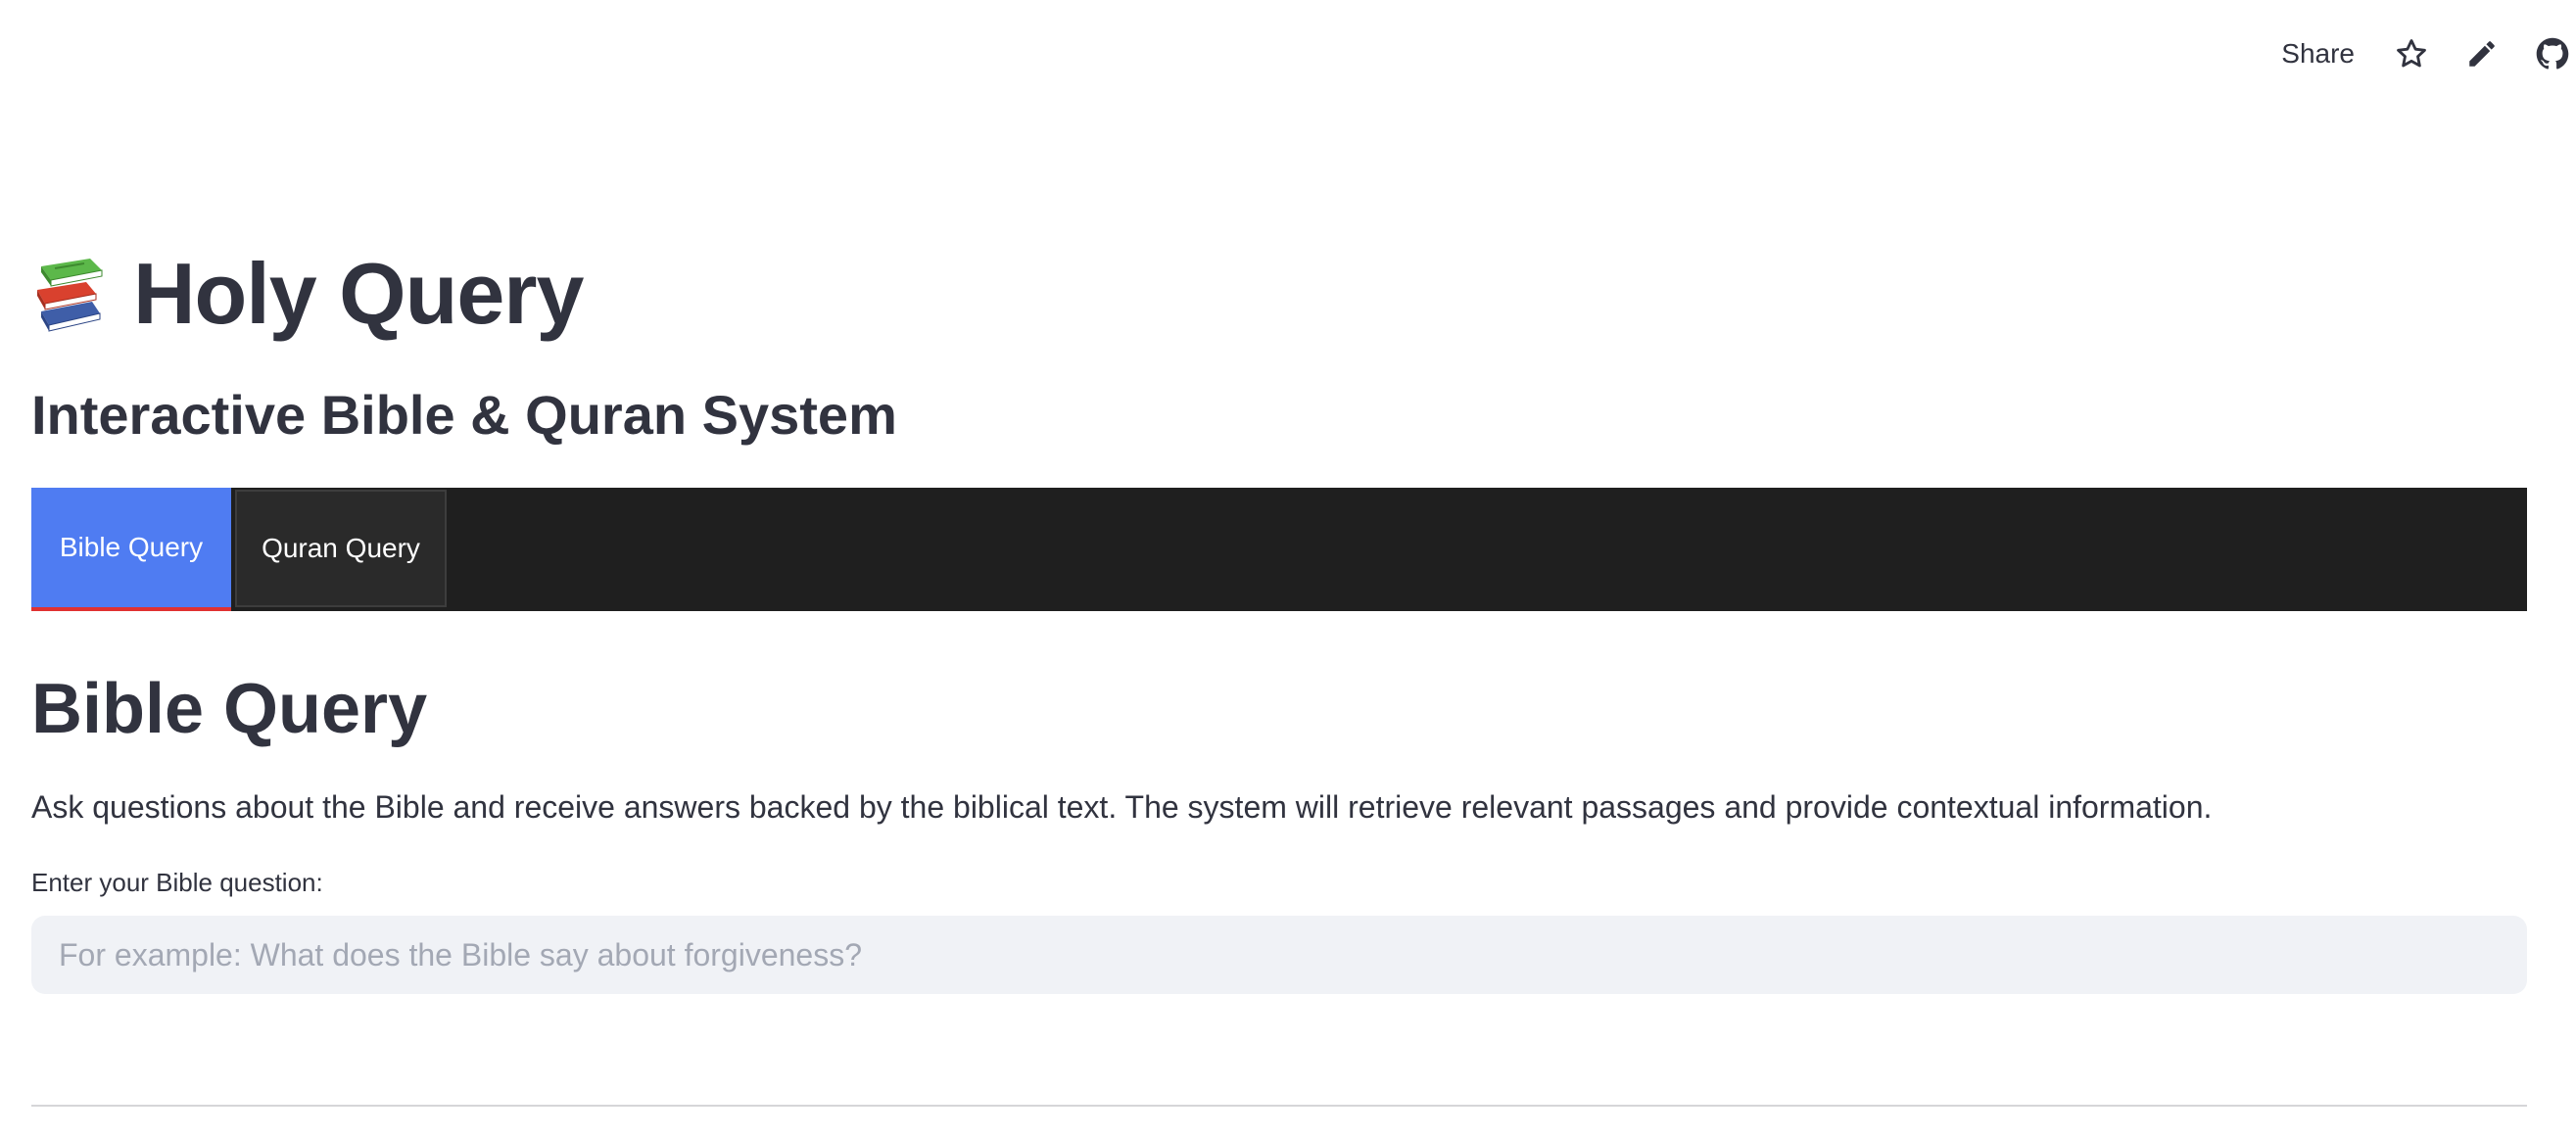 The height and width of the screenshot is (1138, 2576). Describe the element at coordinates (2552, 53) in the screenshot. I see `github-icon` at that location.